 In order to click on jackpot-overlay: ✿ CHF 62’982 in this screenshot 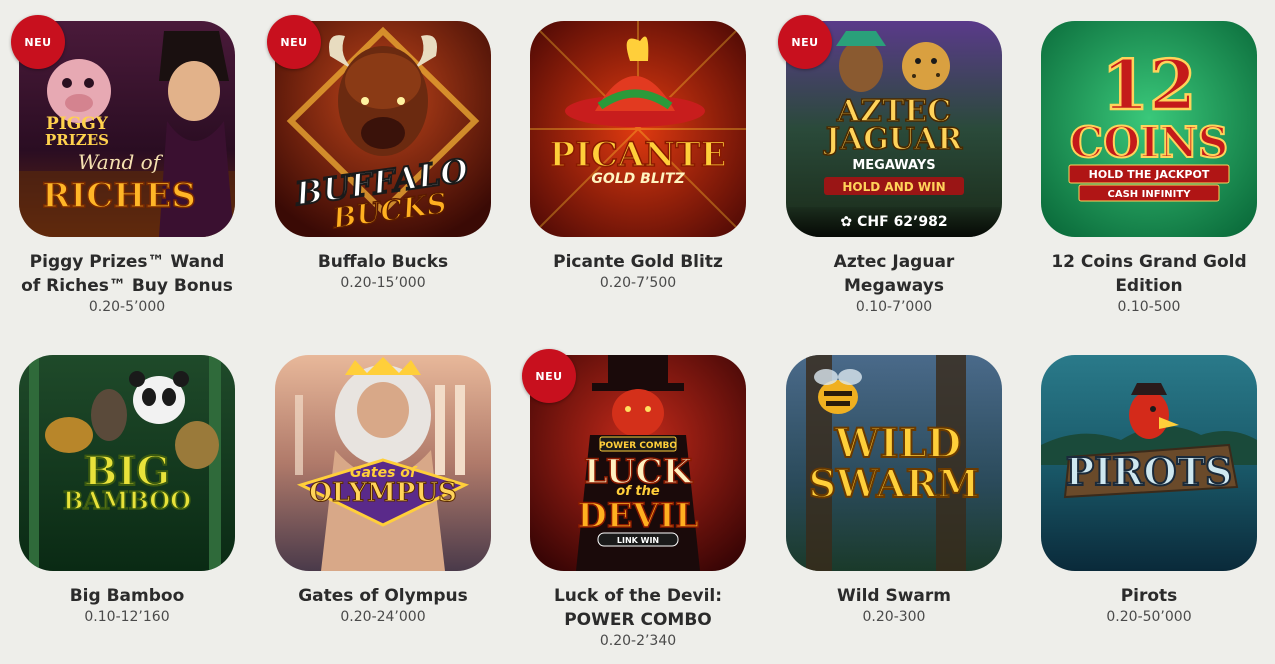, I will do `click(894, 222)`.